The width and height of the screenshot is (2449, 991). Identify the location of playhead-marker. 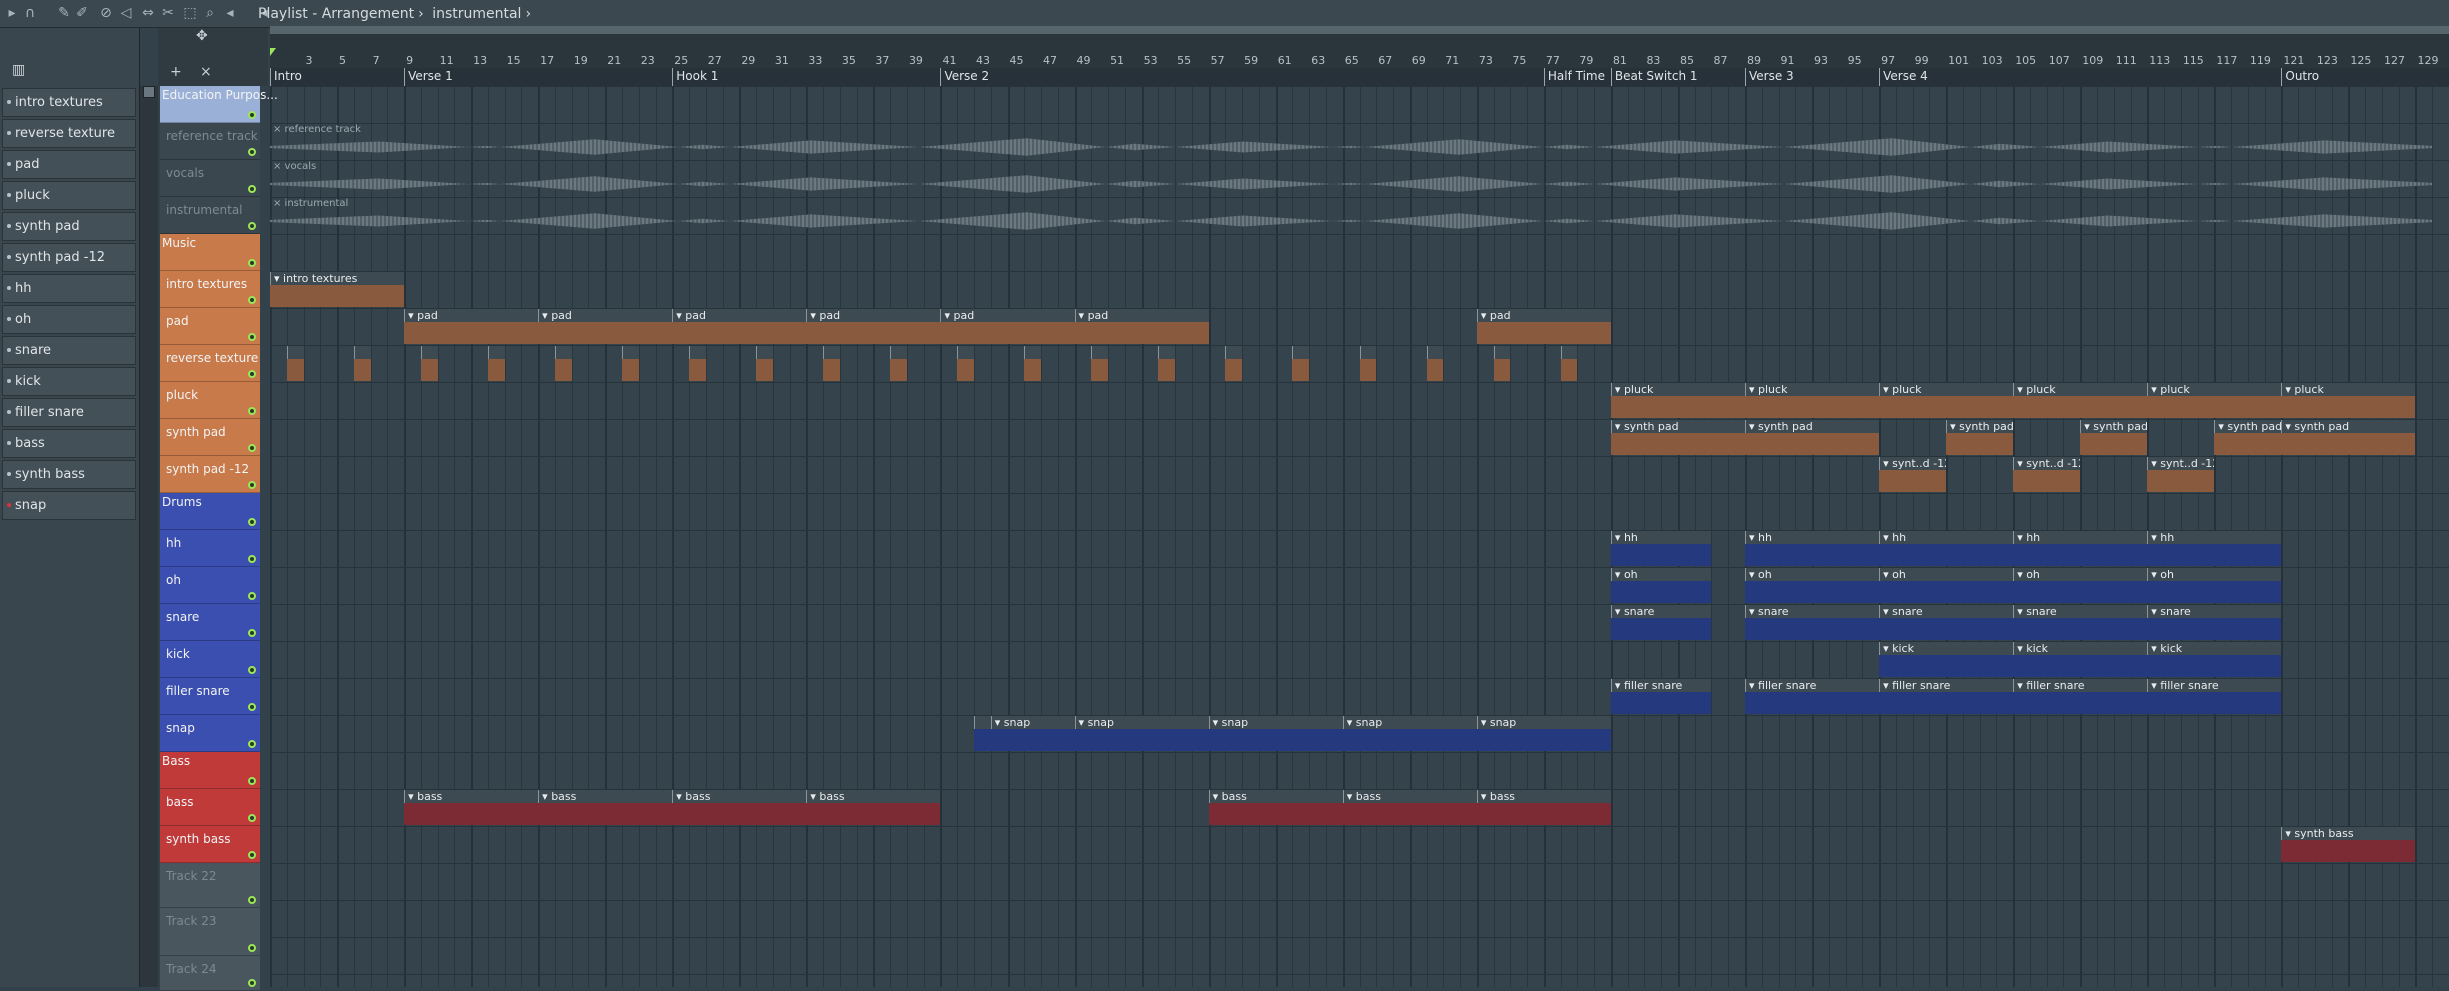
(273, 52).